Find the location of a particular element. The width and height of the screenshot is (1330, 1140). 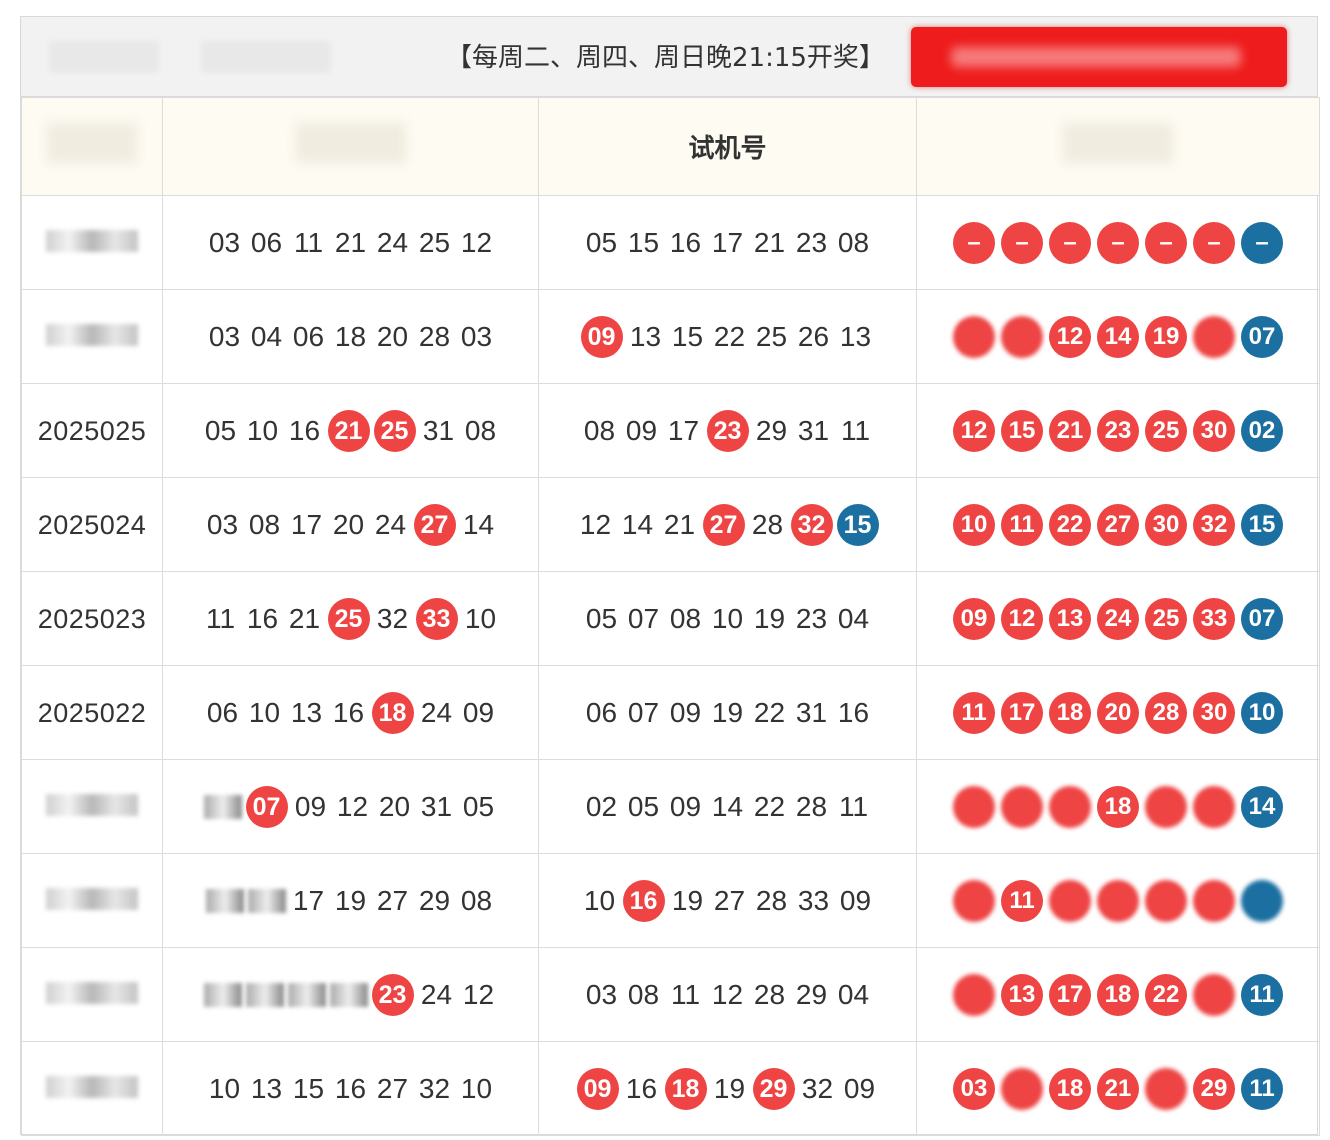

trial-number: 12 is located at coordinates (595, 524).